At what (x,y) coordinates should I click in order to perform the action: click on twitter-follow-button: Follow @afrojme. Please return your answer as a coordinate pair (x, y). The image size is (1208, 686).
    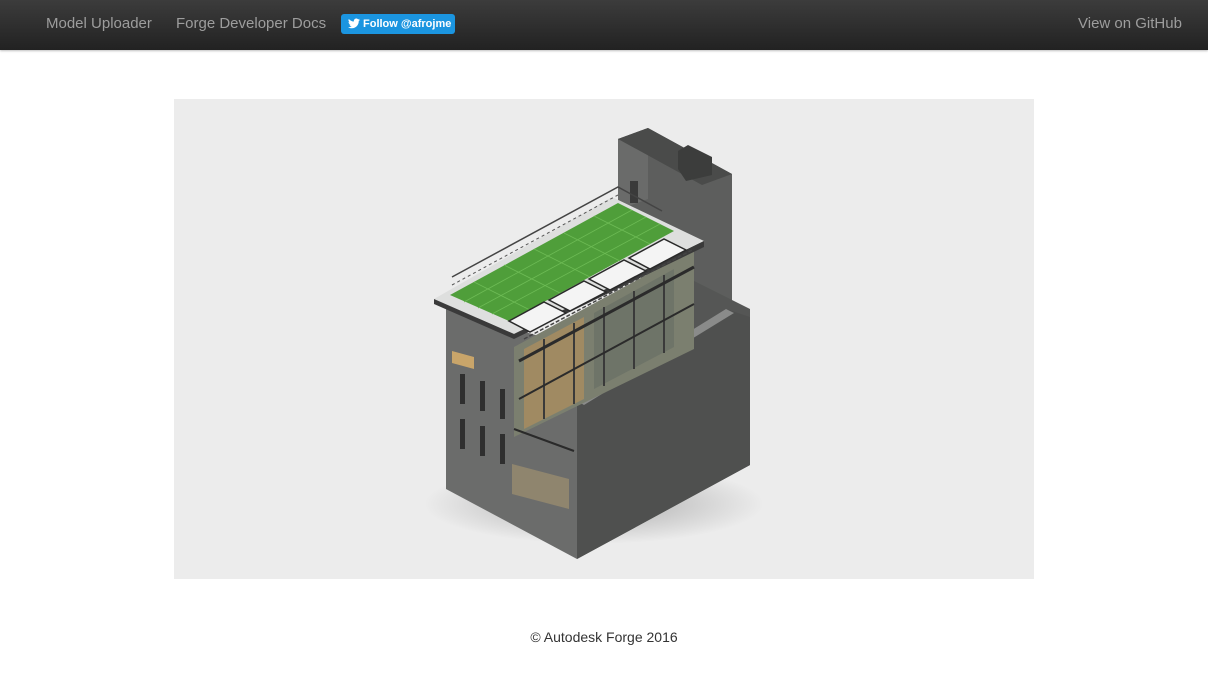
    Looking at the image, I should click on (398, 24).